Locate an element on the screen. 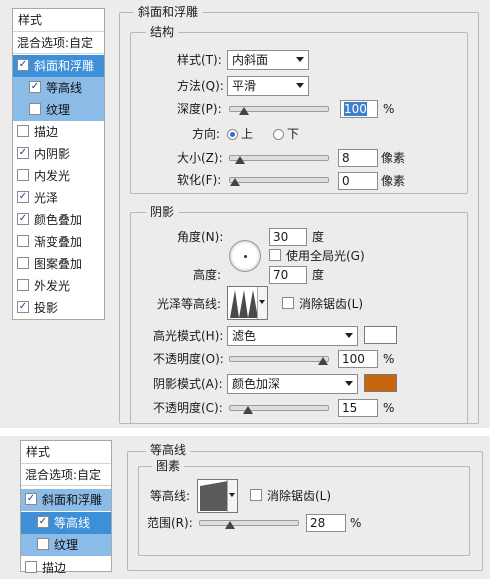 The width and height of the screenshot is (490, 579). sidebar-item-label: 图案叠加 is located at coordinates (58, 264).